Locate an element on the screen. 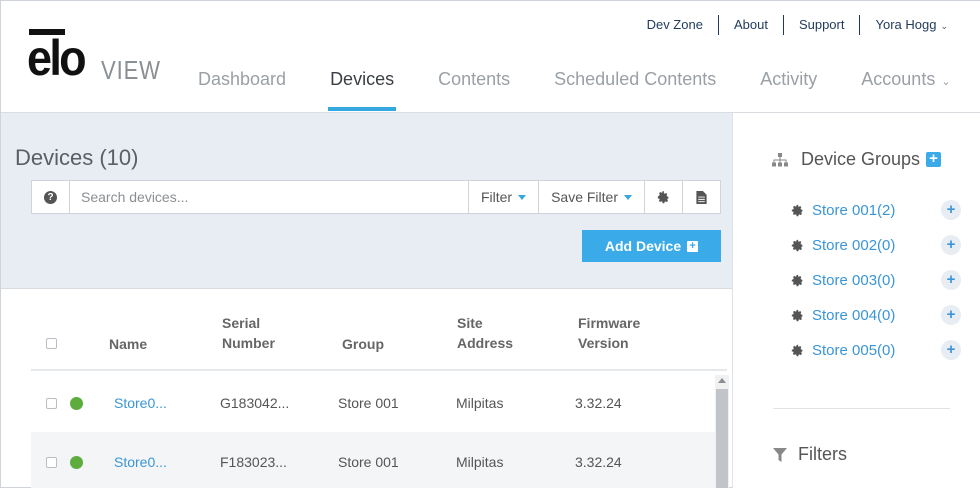 This screenshot has height=488, width=980. hierarchy-icon is located at coordinates (780, 159).